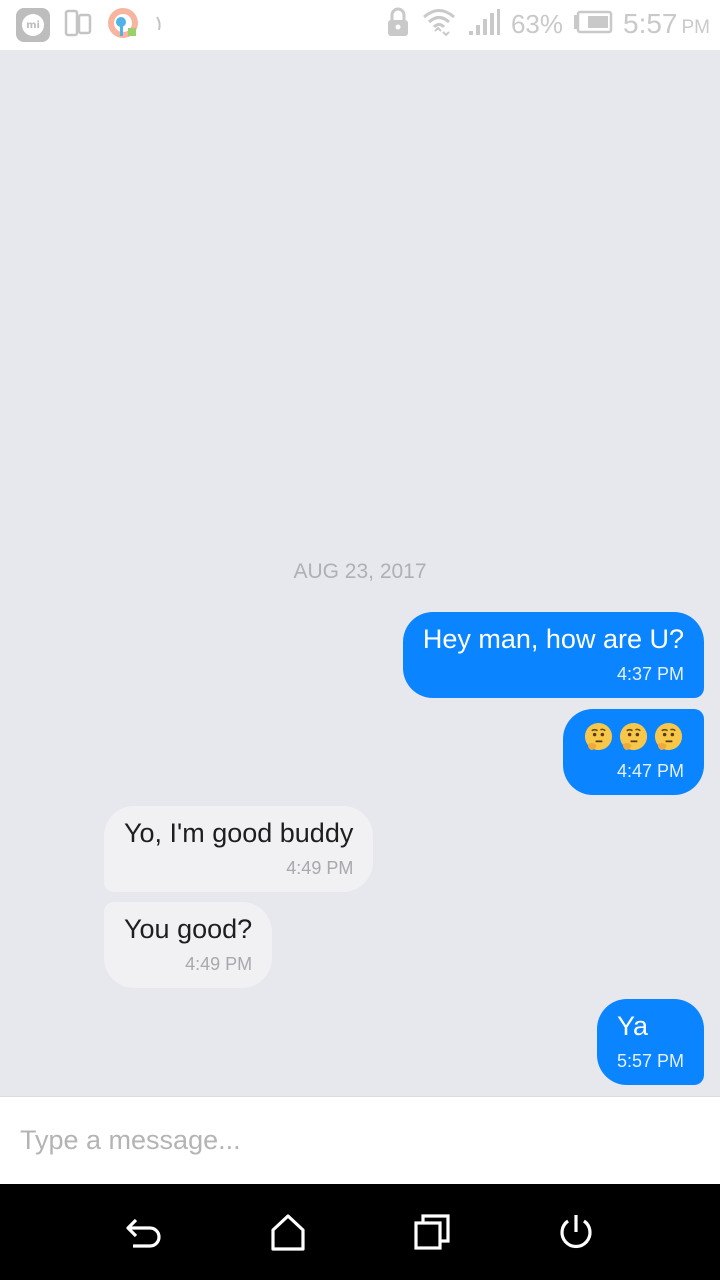  I want to click on status-bar: mi 63% 5:57 PM, so click(360, 25).